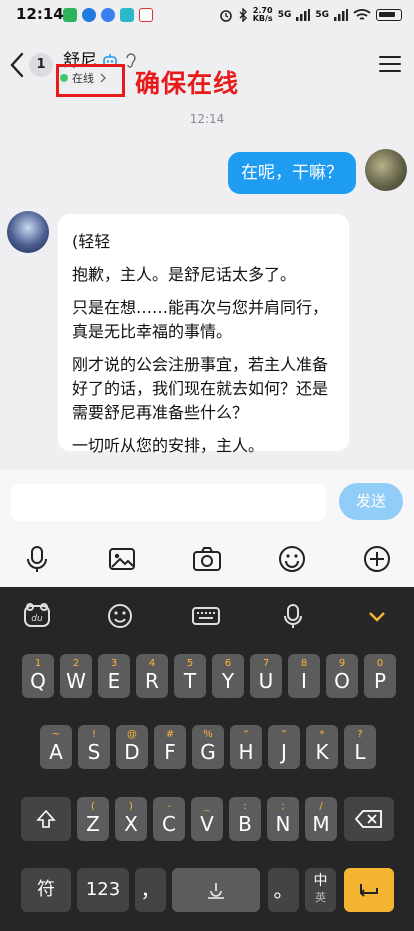  What do you see at coordinates (91, 241) in the screenshot?
I see `message-paragraph: (轻轻` at bounding box center [91, 241].